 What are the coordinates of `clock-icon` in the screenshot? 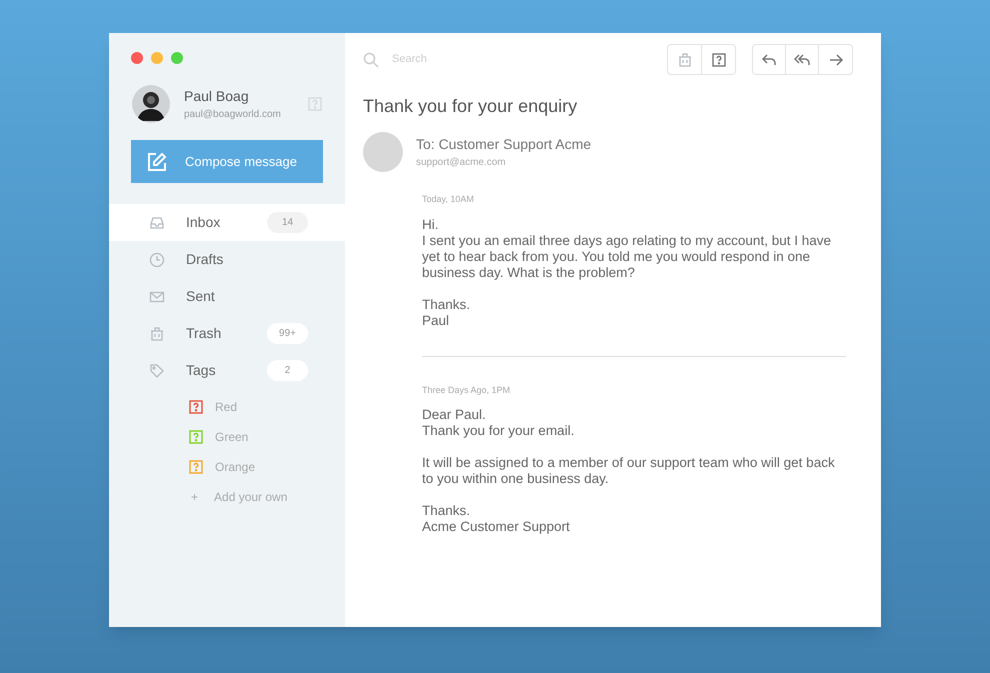 It's located at (157, 260).